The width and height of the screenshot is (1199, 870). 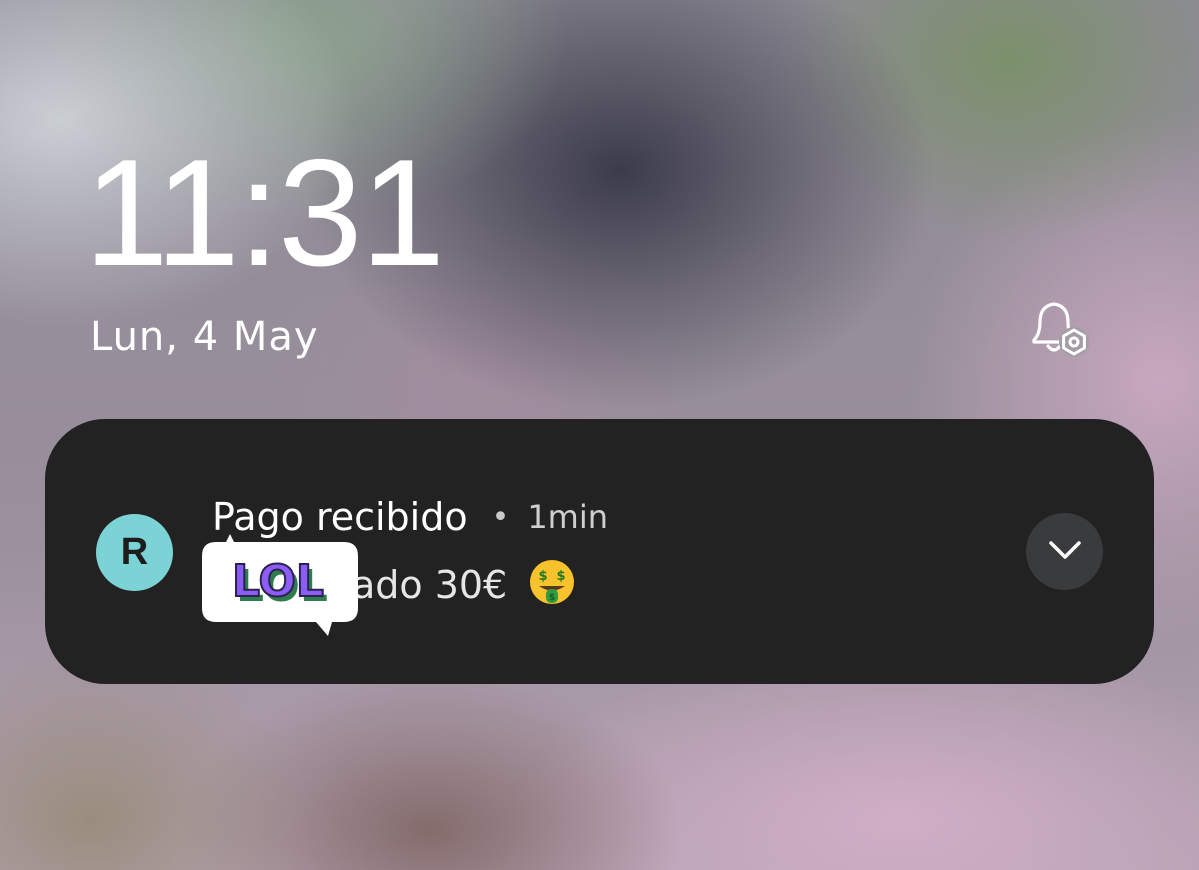 I want to click on sticker-text: LOL, so click(x=278, y=581).